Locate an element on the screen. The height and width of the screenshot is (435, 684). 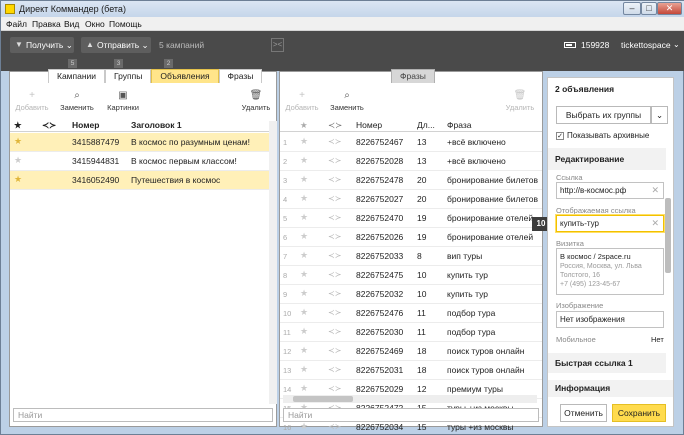
menu-edit: Правка is located at coordinates (46, 24).